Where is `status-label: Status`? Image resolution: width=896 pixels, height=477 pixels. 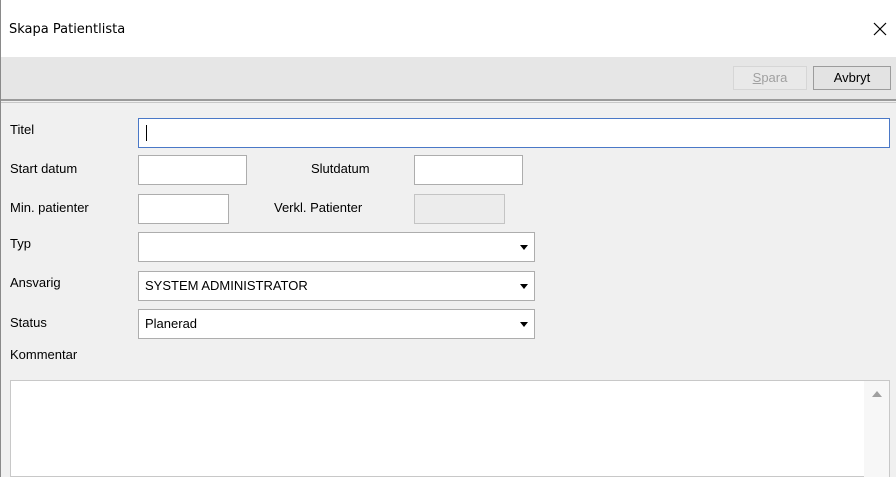
status-label: Status is located at coordinates (28, 322).